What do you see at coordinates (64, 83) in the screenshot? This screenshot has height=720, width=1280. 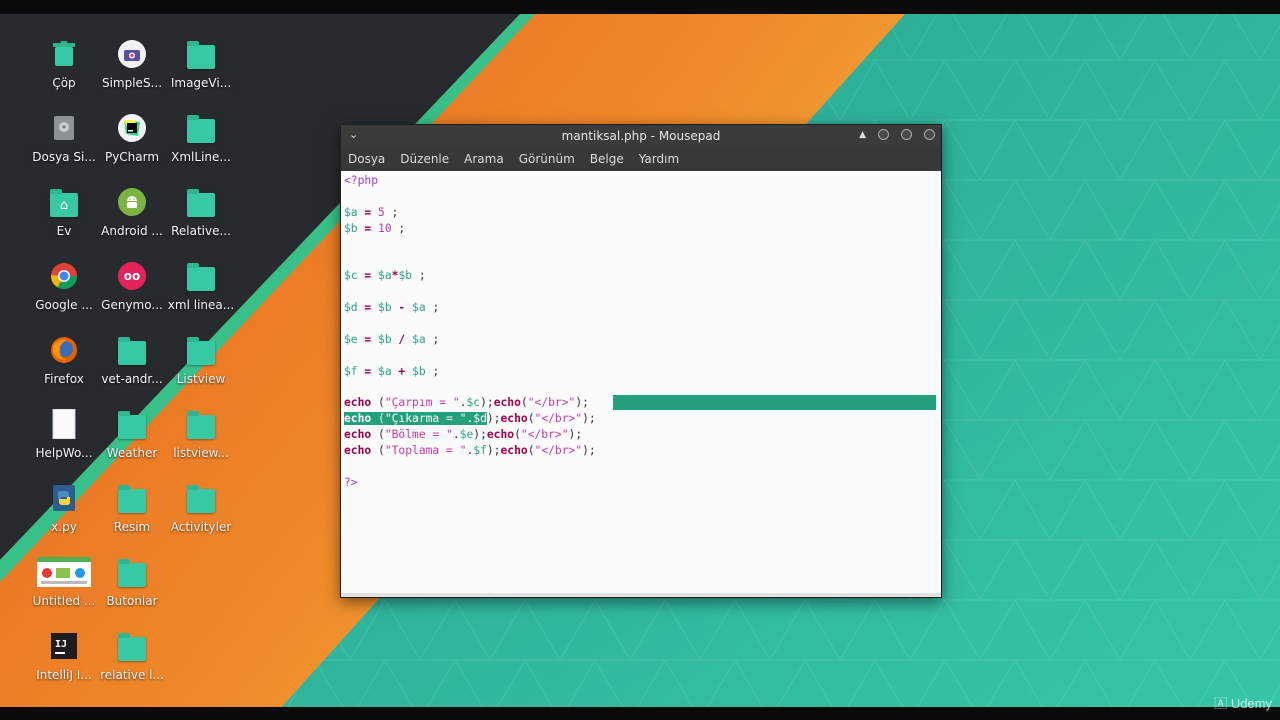 I see `desktop-icon-label: Çöp` at bounding box center [64, 83].